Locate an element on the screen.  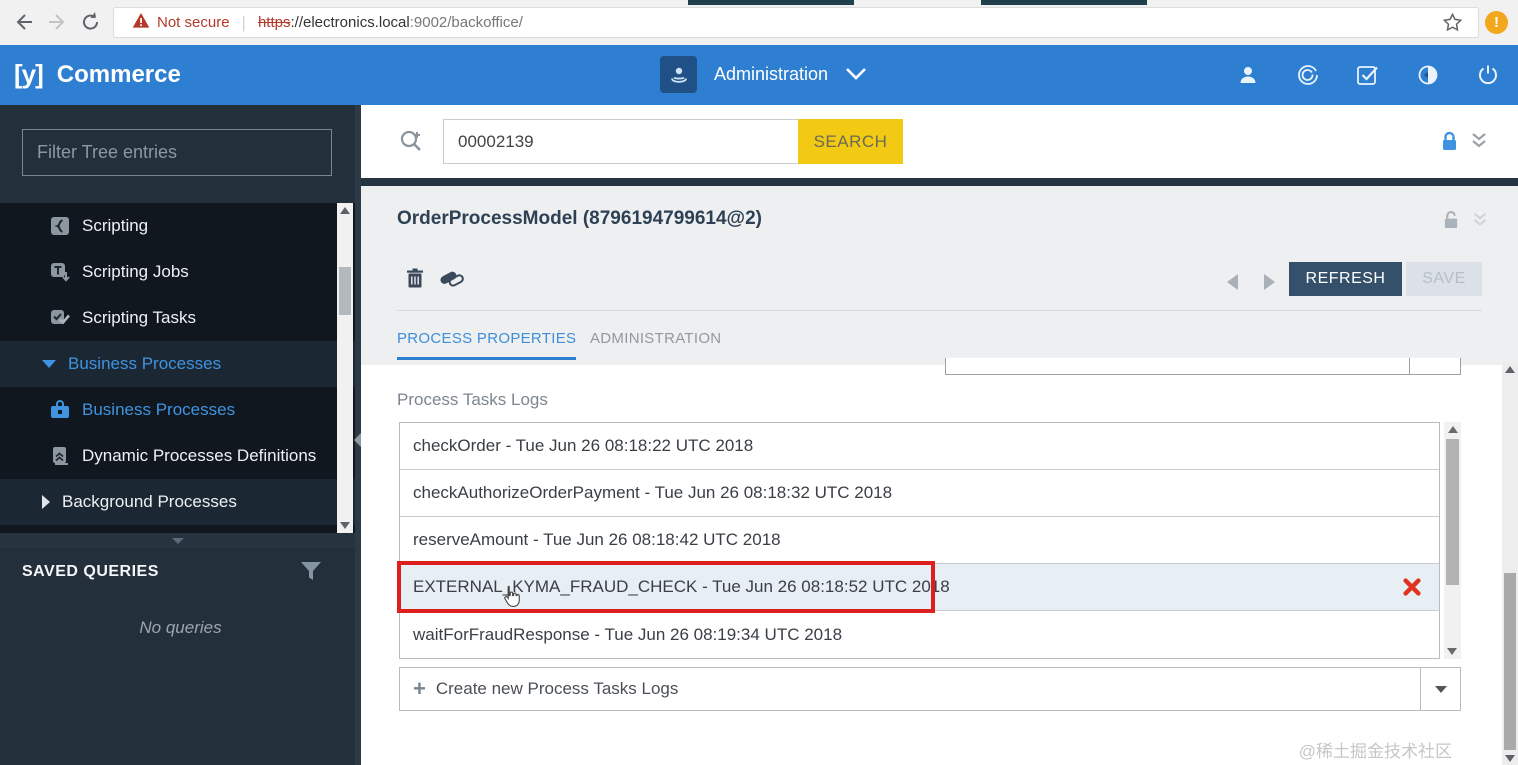
app-header: [y] Commerce Administration is located at coordinates (759, 75).